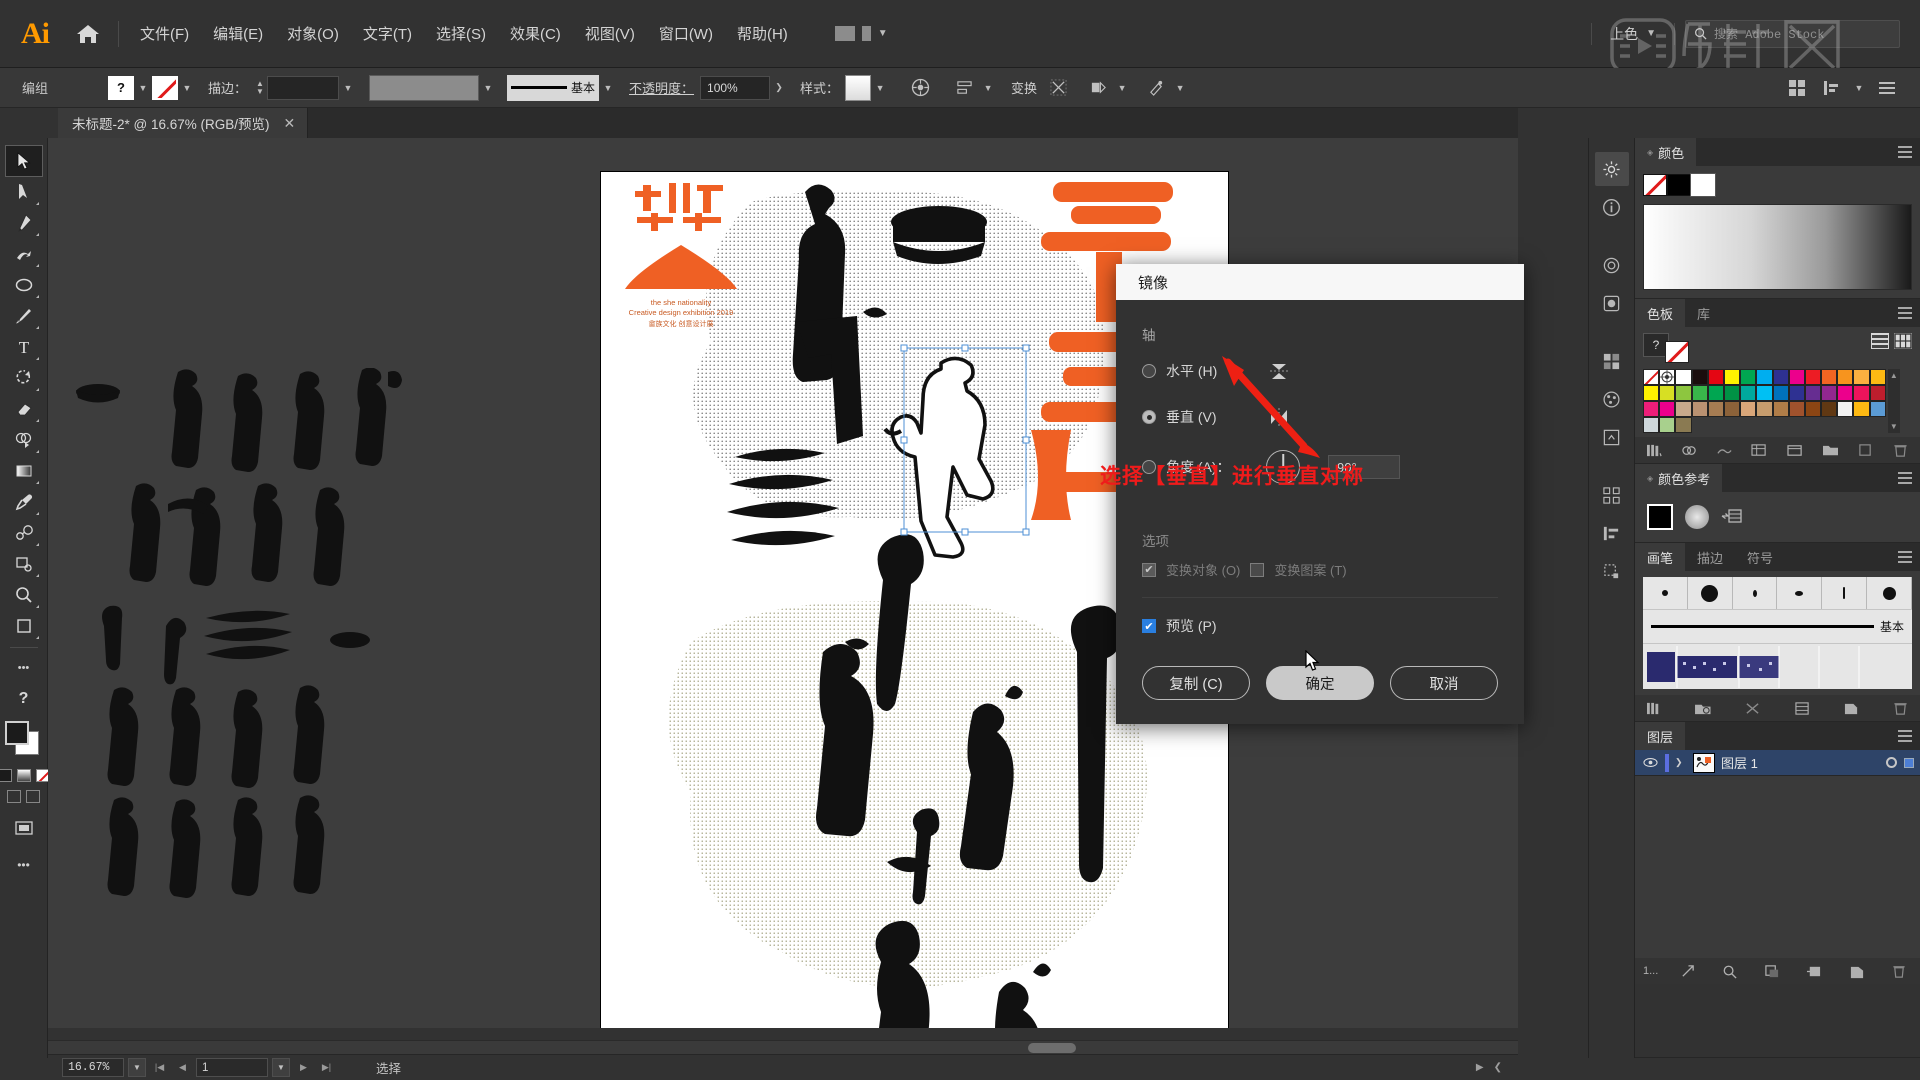 This screenshot has width=1920, height=1080. Describe the element at coordinates (303, 87) in the screenshot. I see `stroke-weight-input` at that location.